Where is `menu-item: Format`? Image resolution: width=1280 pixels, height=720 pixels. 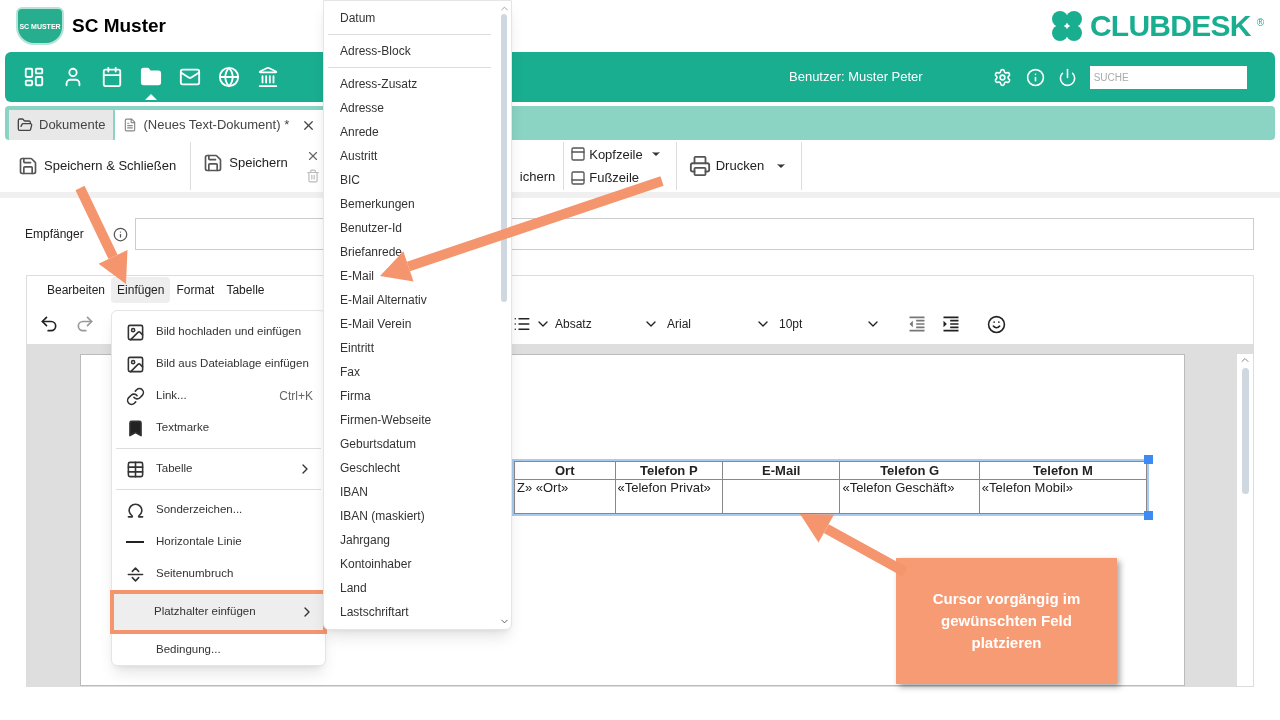 menu-item: Format is located at coordinates (195, 290).